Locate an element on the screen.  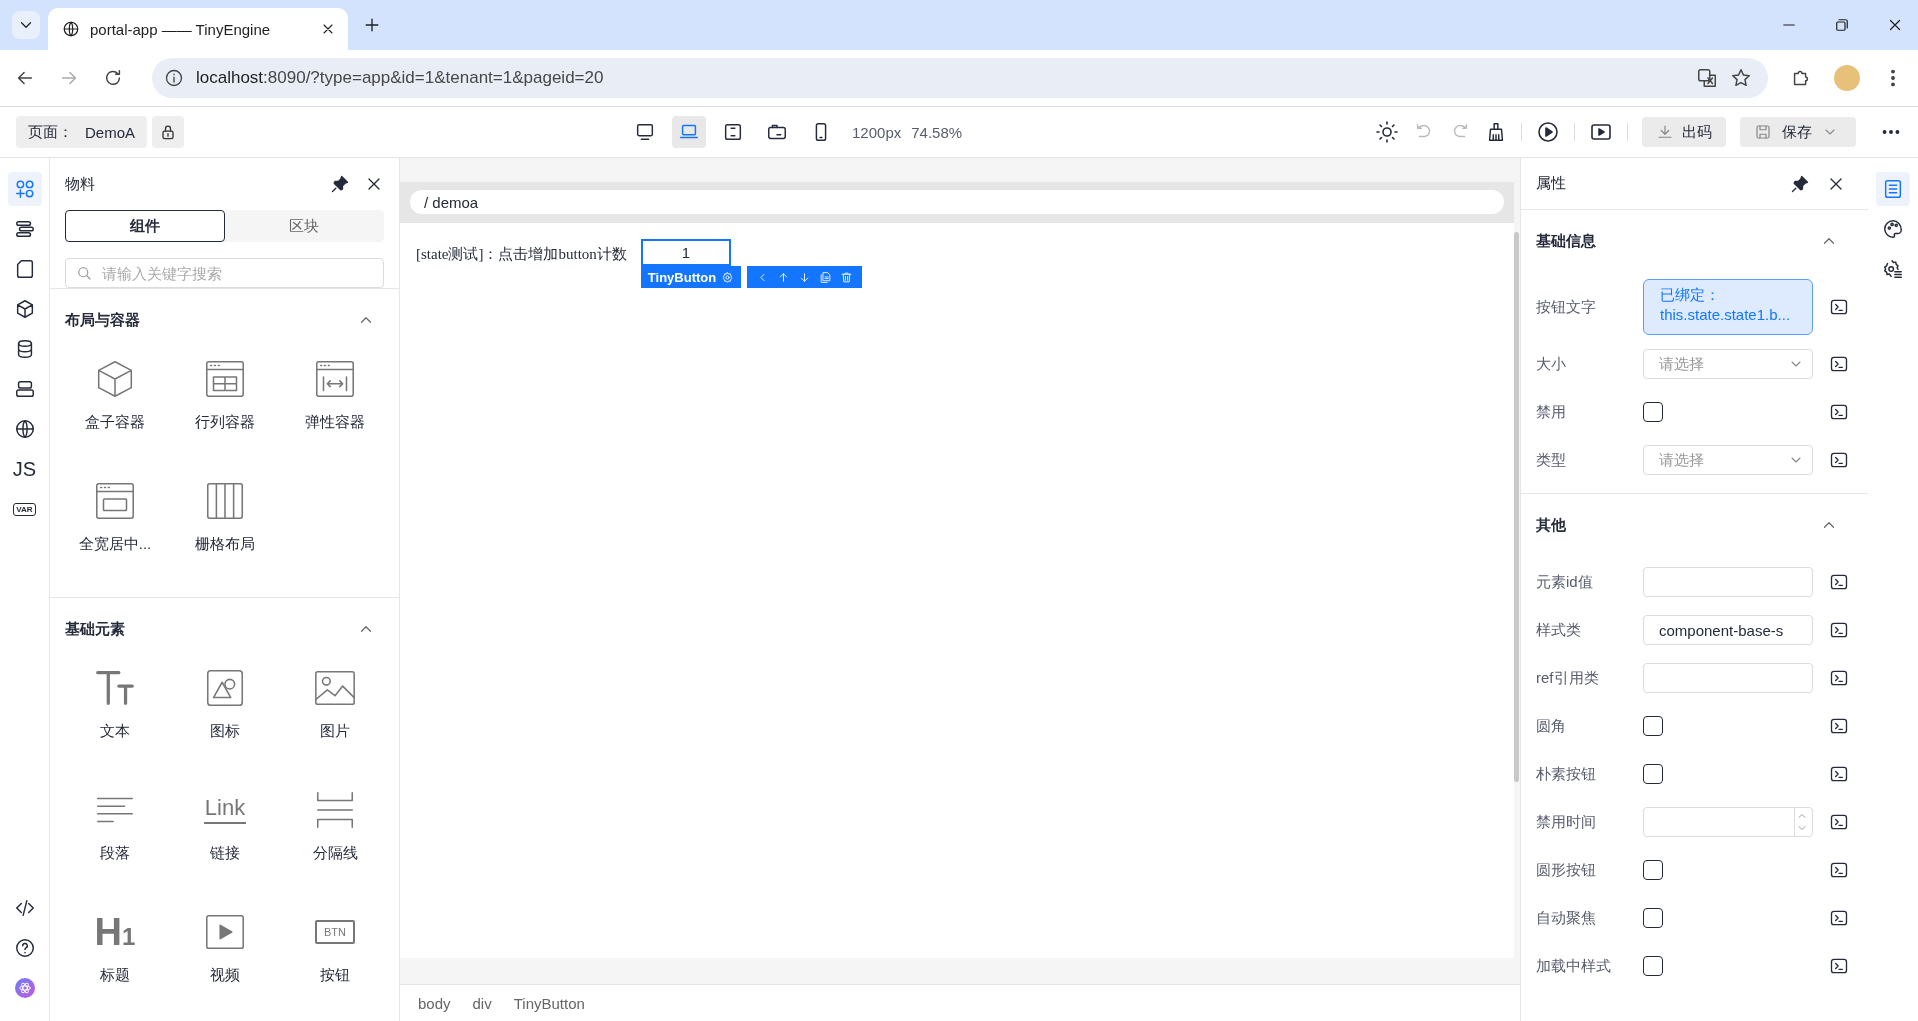
property-label: 自动聚焦 is located at coordinates (1566, 918).